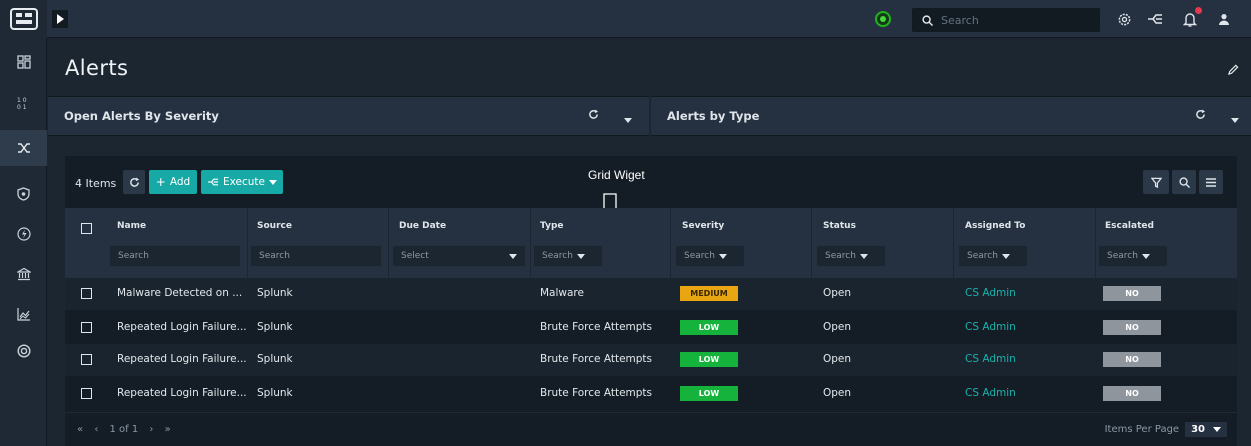 The width and height of the screenshot is (1251, 446). Describe the element at coordinates (596, 393) in the screenshot. I see `cell-type: Brute Force Attempts` at that location.